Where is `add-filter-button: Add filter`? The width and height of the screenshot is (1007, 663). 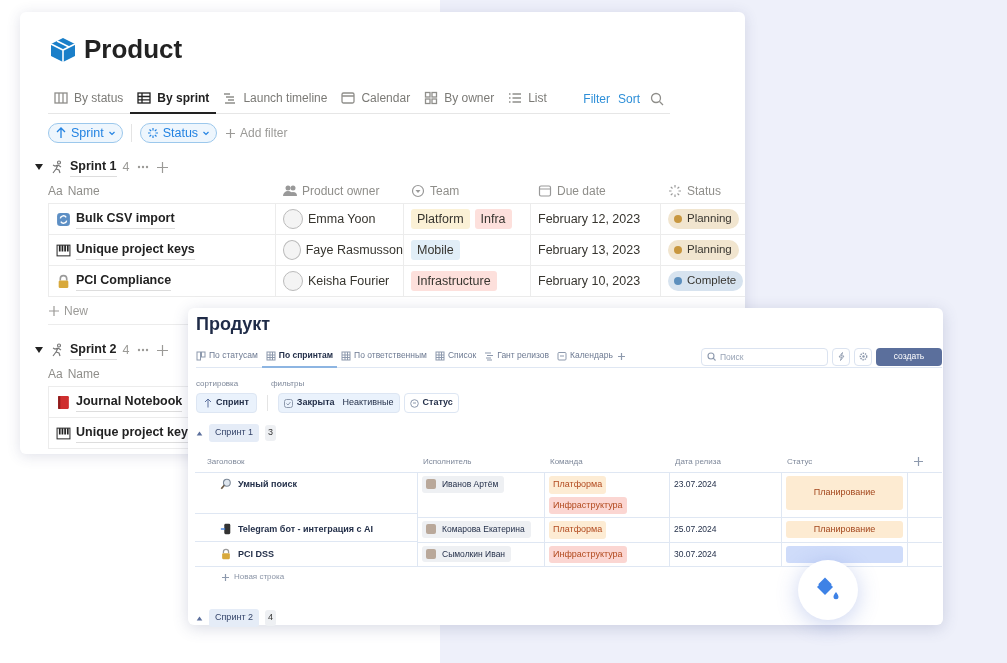 add-filter-button: Add filter is located at coordinates (256, 133).